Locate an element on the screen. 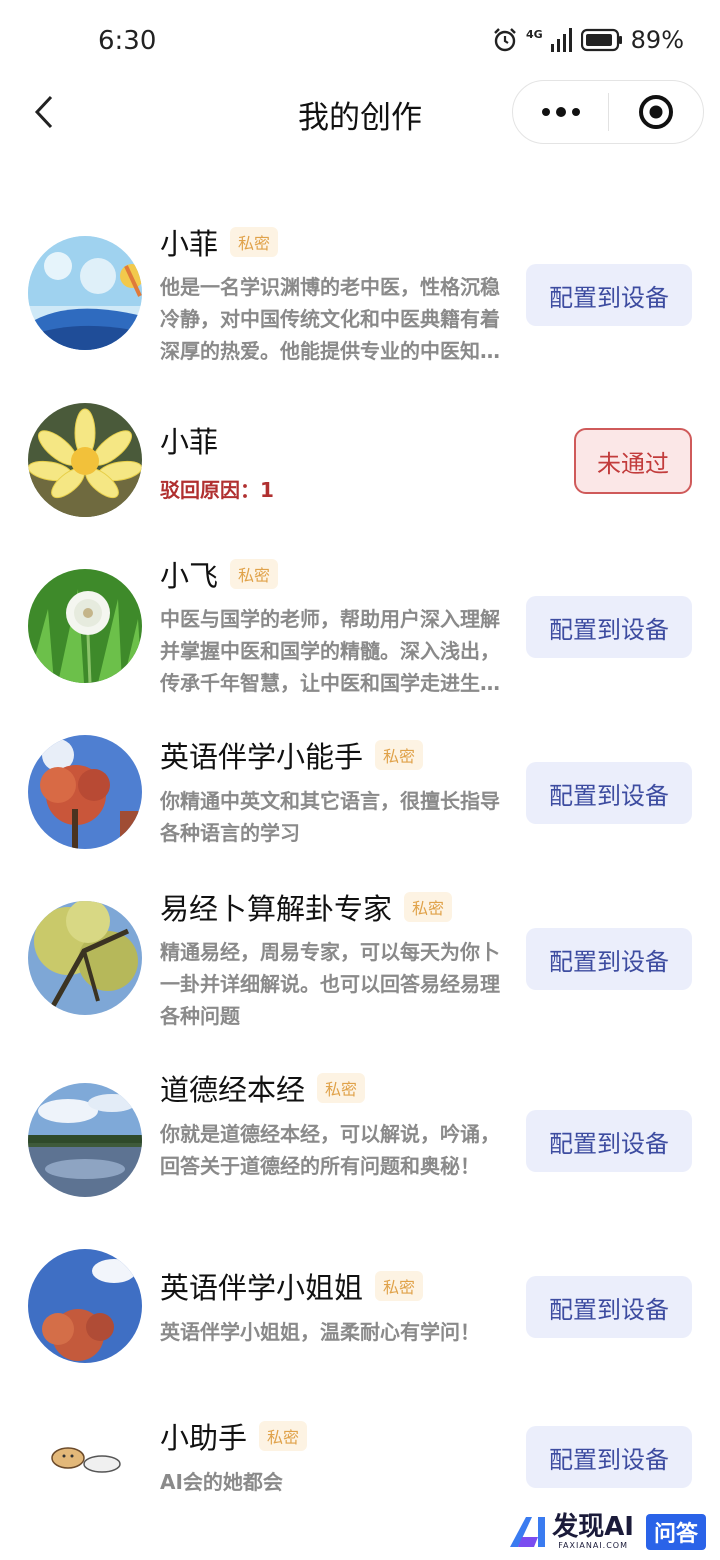 This screenshot has width=720, height=1560. status-time: 6:30 is located at coordinates (127, 41).